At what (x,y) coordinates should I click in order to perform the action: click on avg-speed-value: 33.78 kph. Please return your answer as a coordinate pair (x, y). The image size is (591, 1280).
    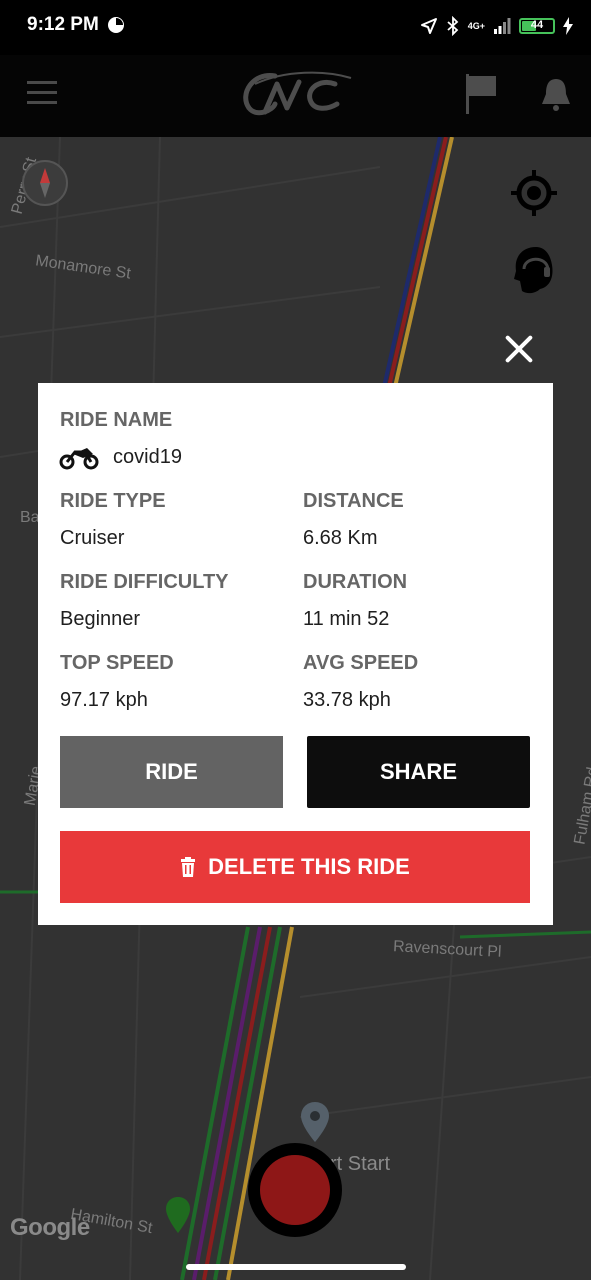
    Looking at the image, I should click on (347, 700).